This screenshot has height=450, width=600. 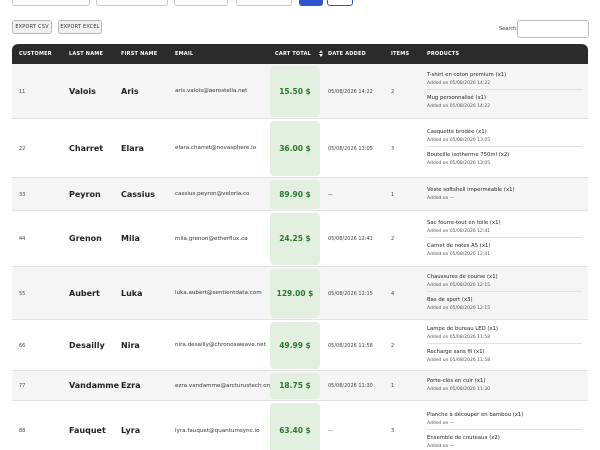 What do you see at coordinates (311, 3) in the screenshot?
I see `filter-apply-button` at bounding box center [311, 3].